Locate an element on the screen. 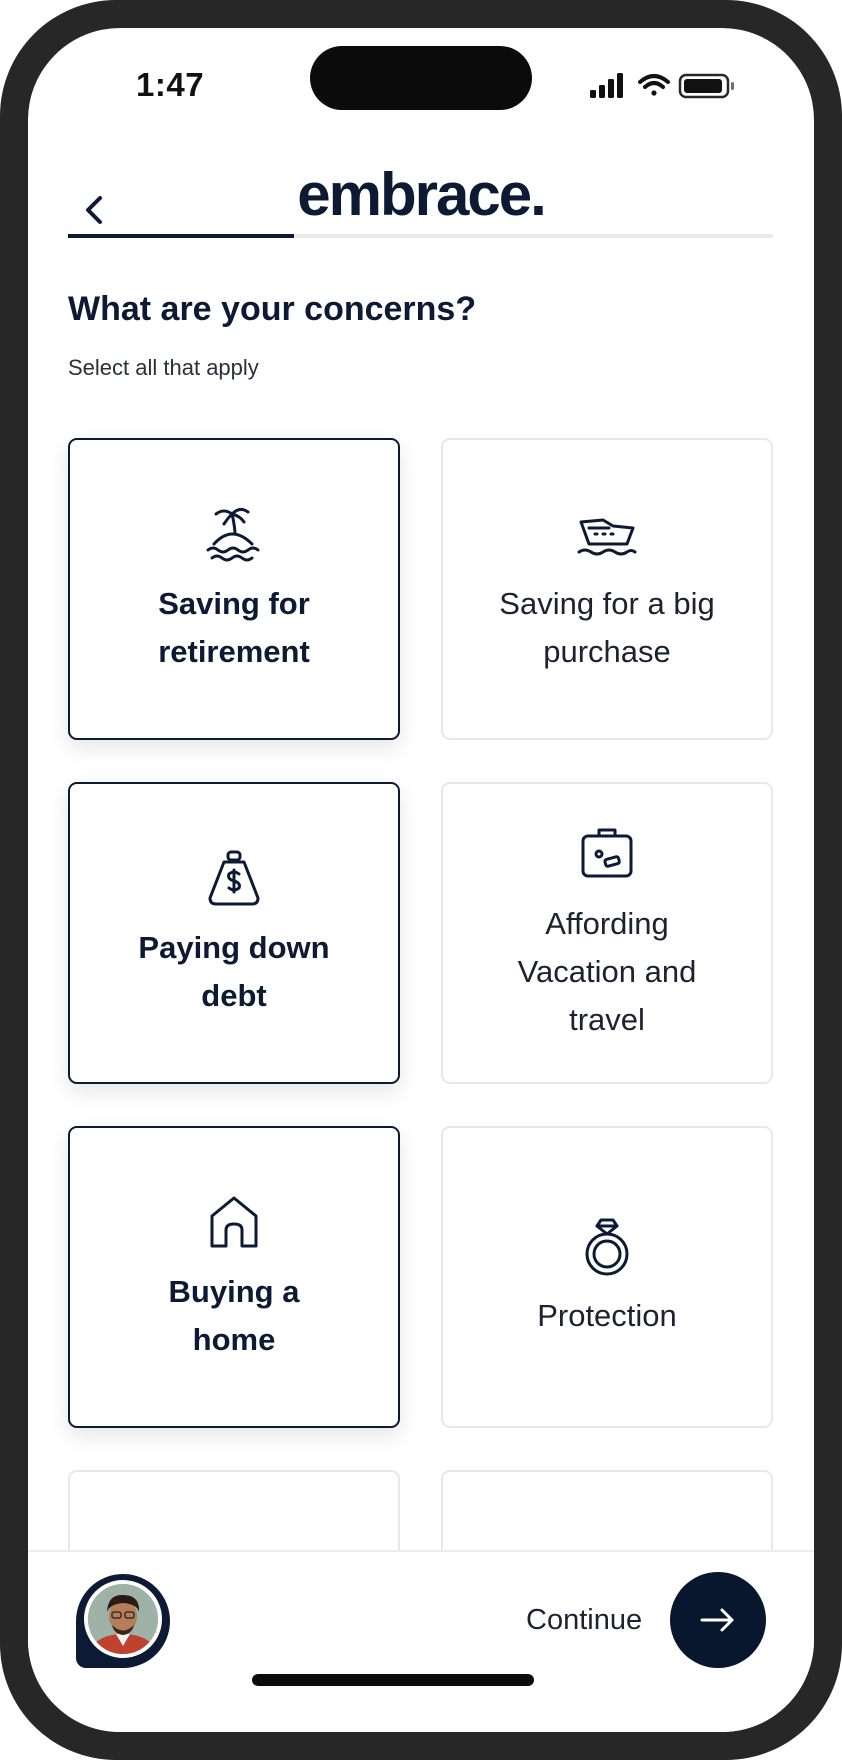 The width and height of the screenshot is (842, 1760). advisor-photo-icon is located at coordinates (123, 1619).